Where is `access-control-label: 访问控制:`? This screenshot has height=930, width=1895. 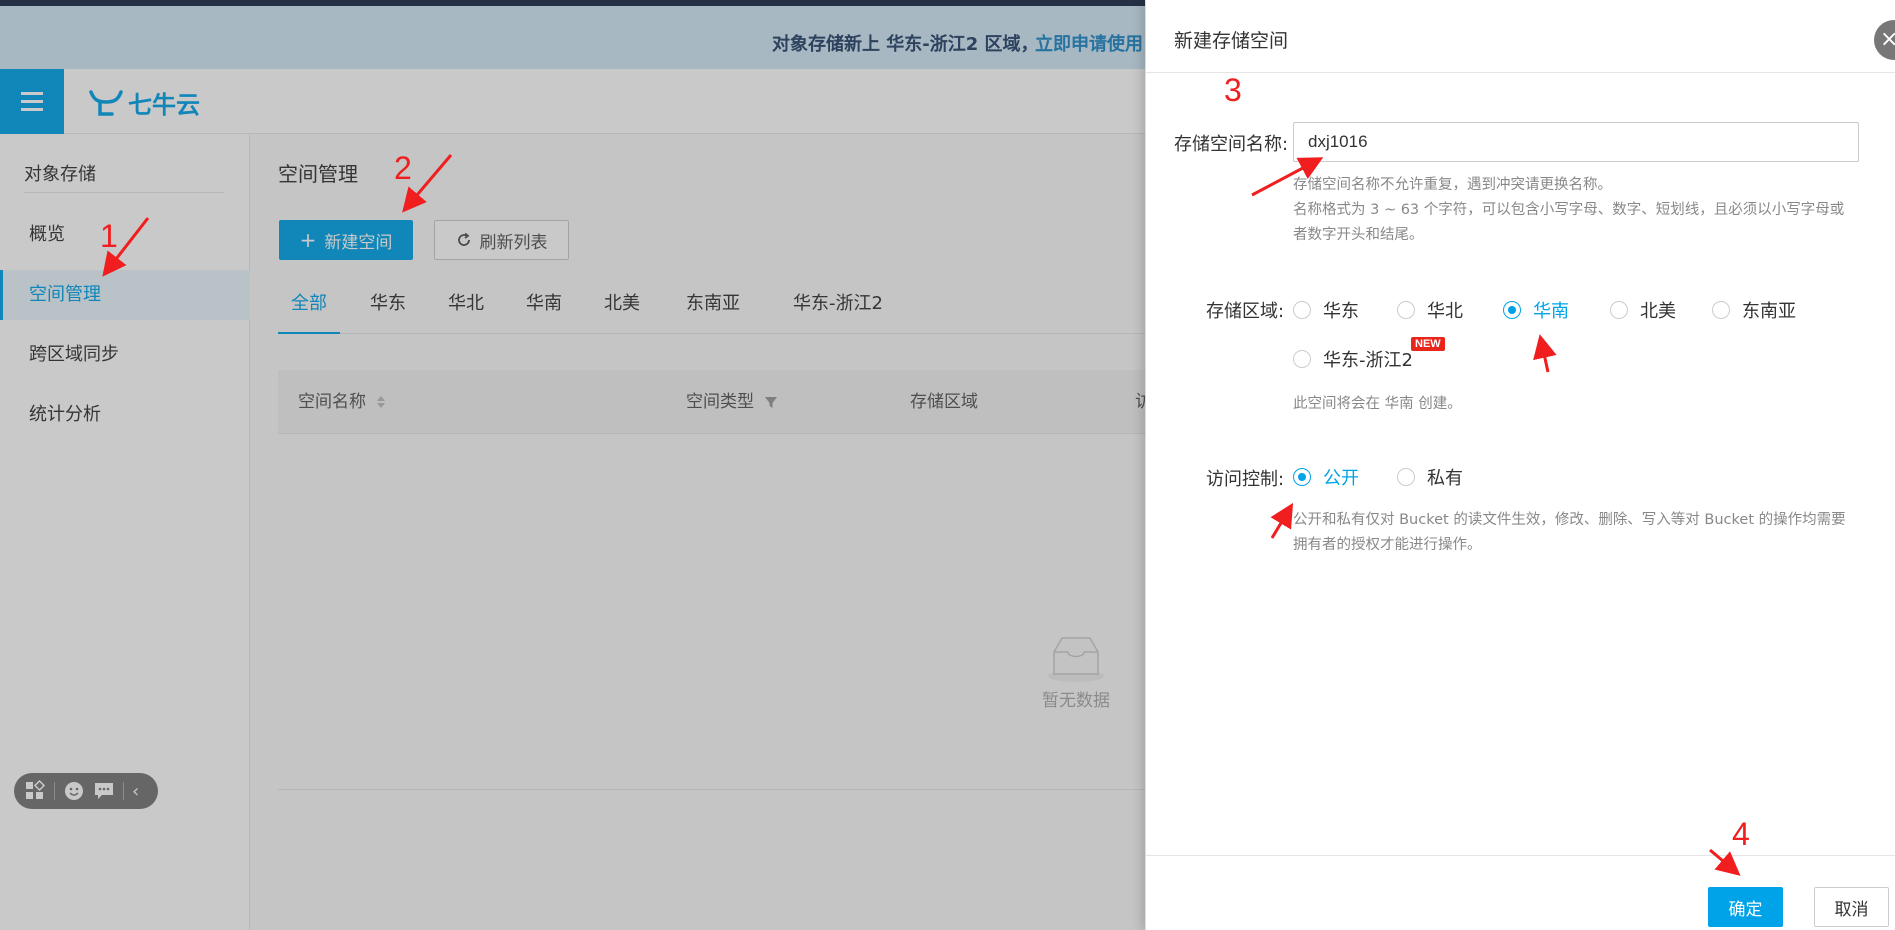 access-control-label: 访问控制: is located at coordinates (1245, 479).